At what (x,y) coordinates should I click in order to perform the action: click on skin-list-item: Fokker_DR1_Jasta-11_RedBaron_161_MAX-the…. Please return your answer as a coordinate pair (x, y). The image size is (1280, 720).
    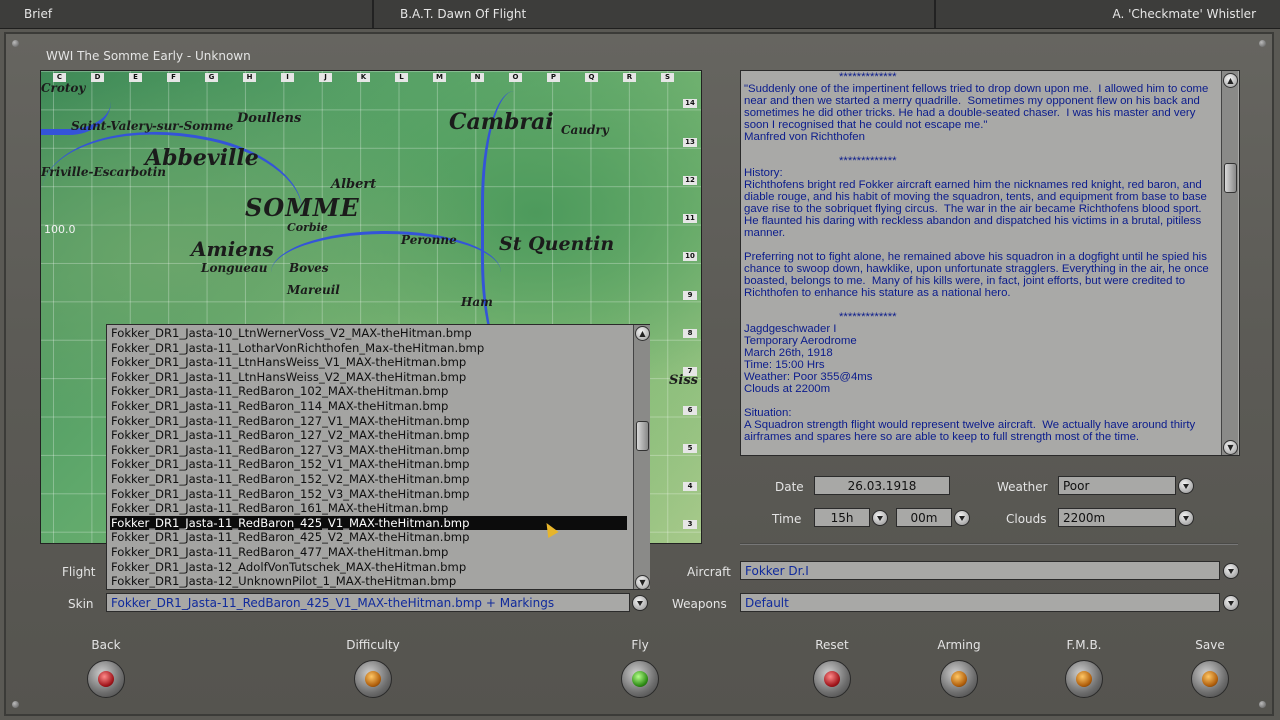
    Looking at the image, I should click on (368, 508).